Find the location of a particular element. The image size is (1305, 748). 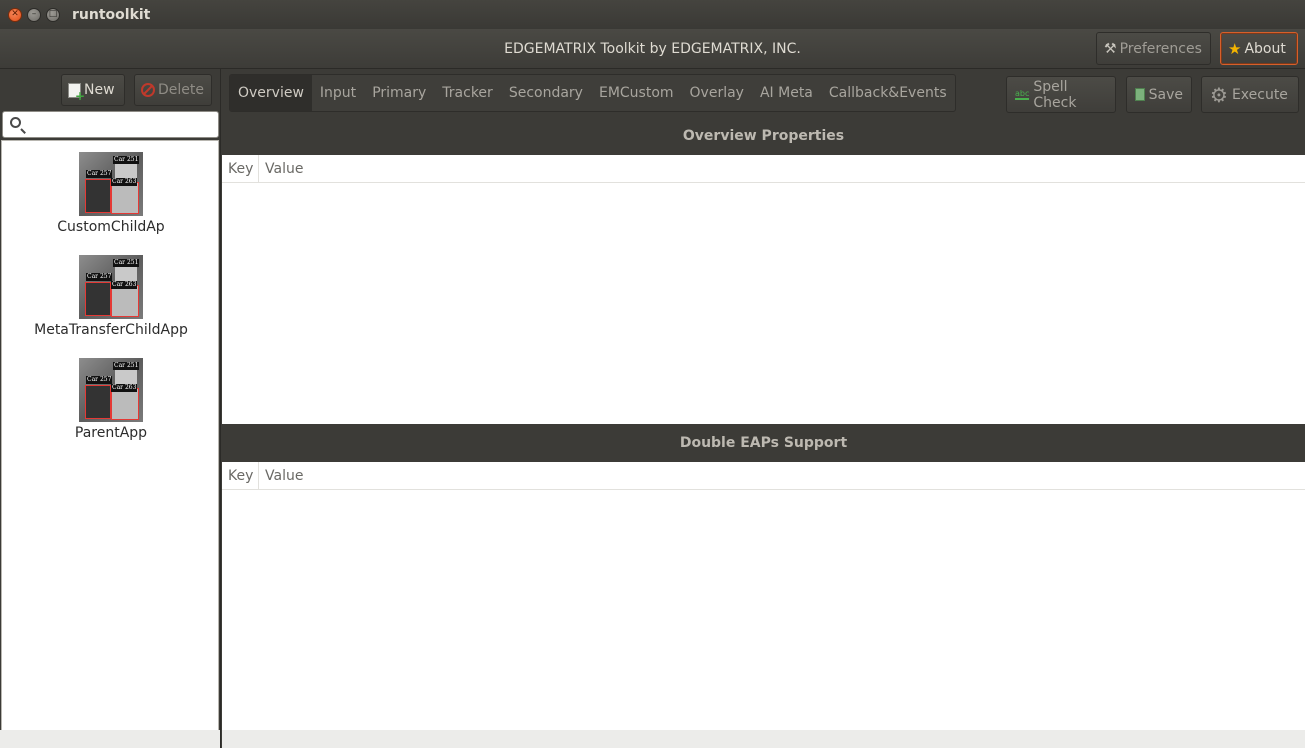

save-icon is located at coordinates (1140, 94).